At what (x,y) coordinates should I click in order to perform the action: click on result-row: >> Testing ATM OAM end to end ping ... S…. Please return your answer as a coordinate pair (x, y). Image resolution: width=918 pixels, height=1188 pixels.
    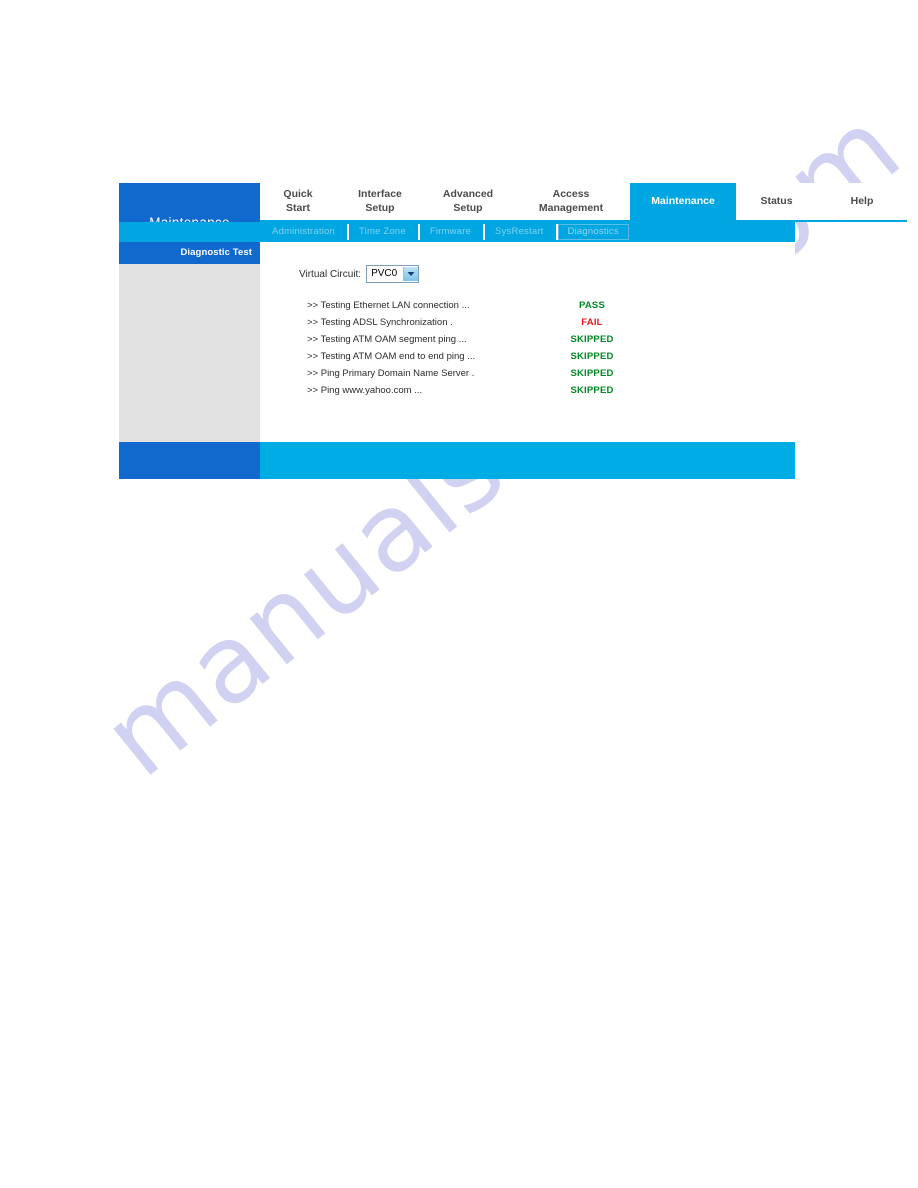
    Looking at the image, I should click on (551, 359).